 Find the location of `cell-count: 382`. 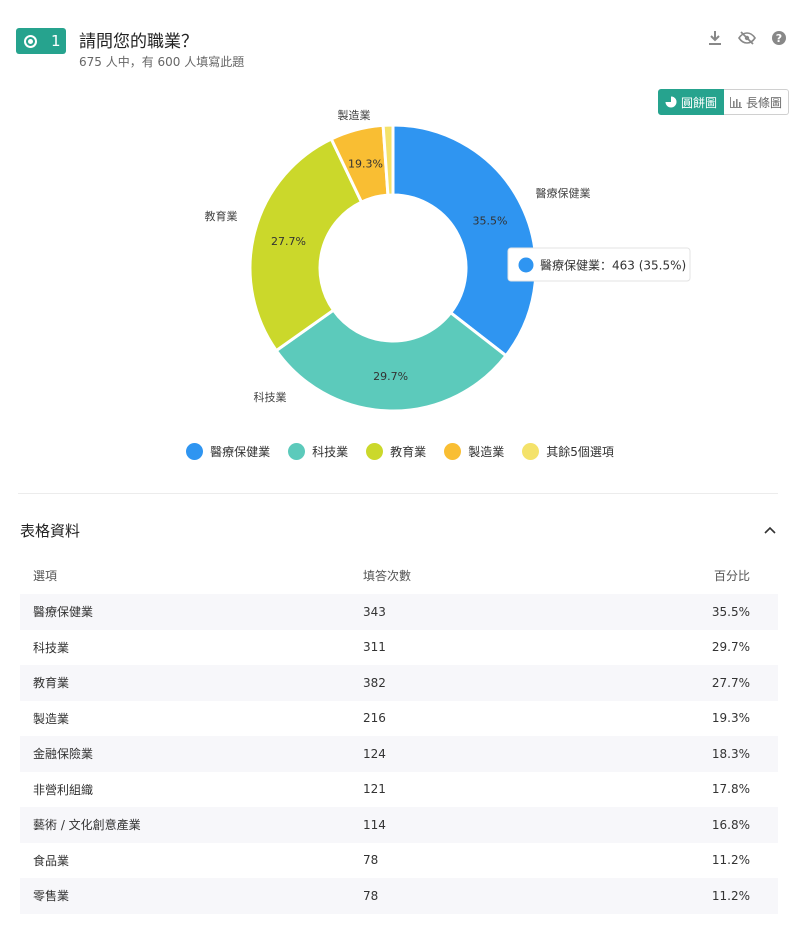

cell-count: 382 is located at coordinates (374, 682).